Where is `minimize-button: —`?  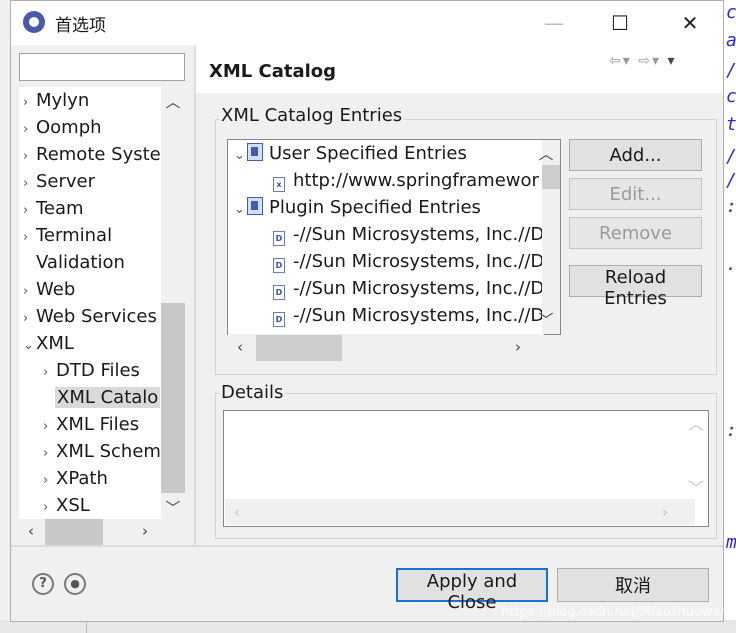
minimize-button: — is located at coordinates (554, 23).